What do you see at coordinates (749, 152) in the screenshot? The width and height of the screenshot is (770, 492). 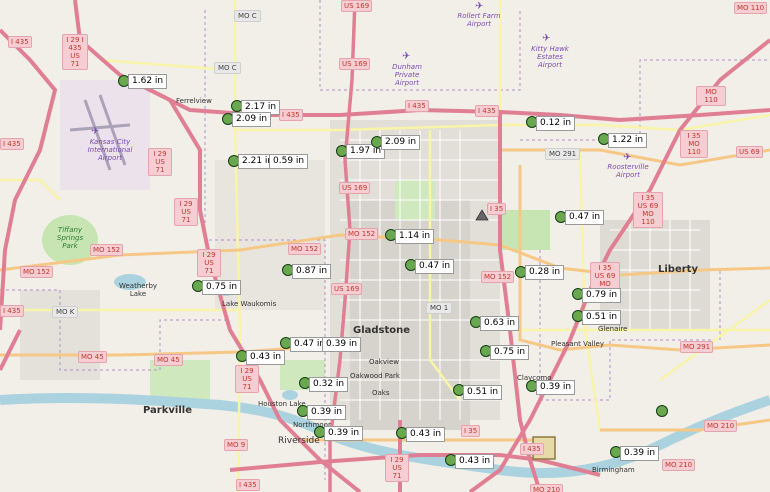 I see `route-shield: US 69` at bounding box center [749, 152].